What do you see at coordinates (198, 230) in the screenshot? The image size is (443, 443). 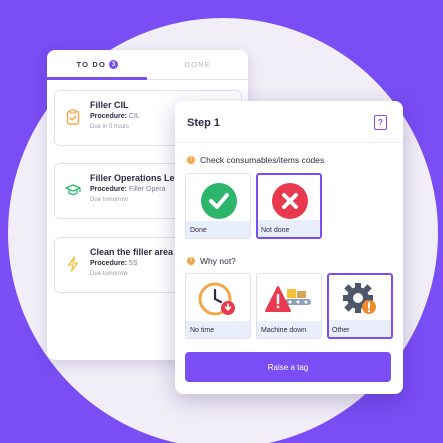 I see `option-label: Done` at bounding box center [198, 230].